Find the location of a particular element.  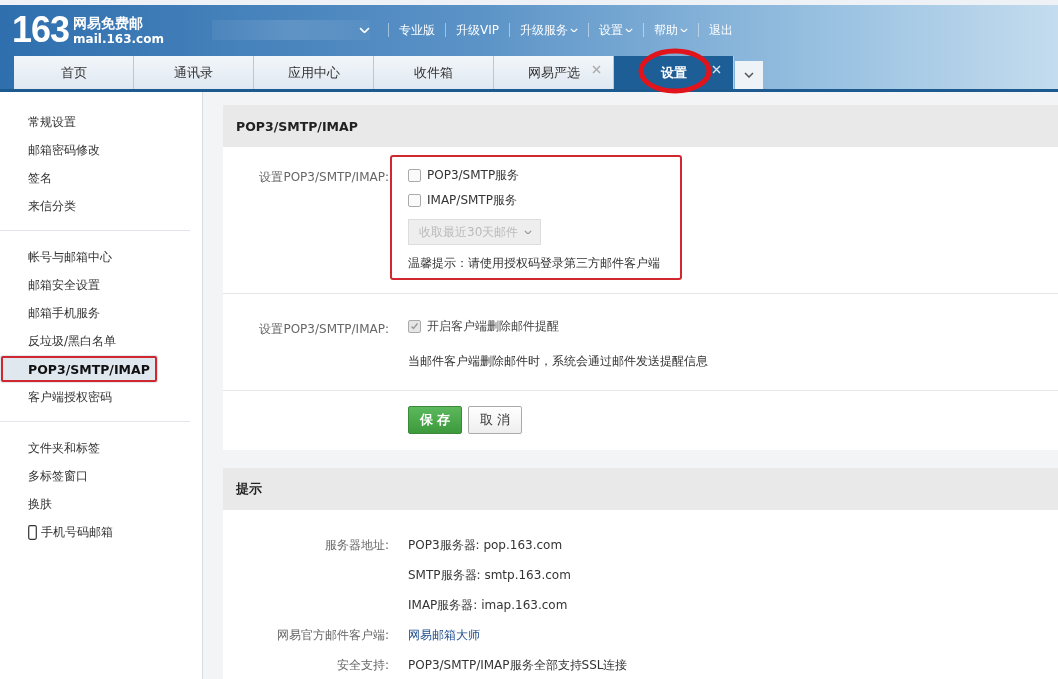

info-label: 安全支持: is located at coordinates (362, 665).